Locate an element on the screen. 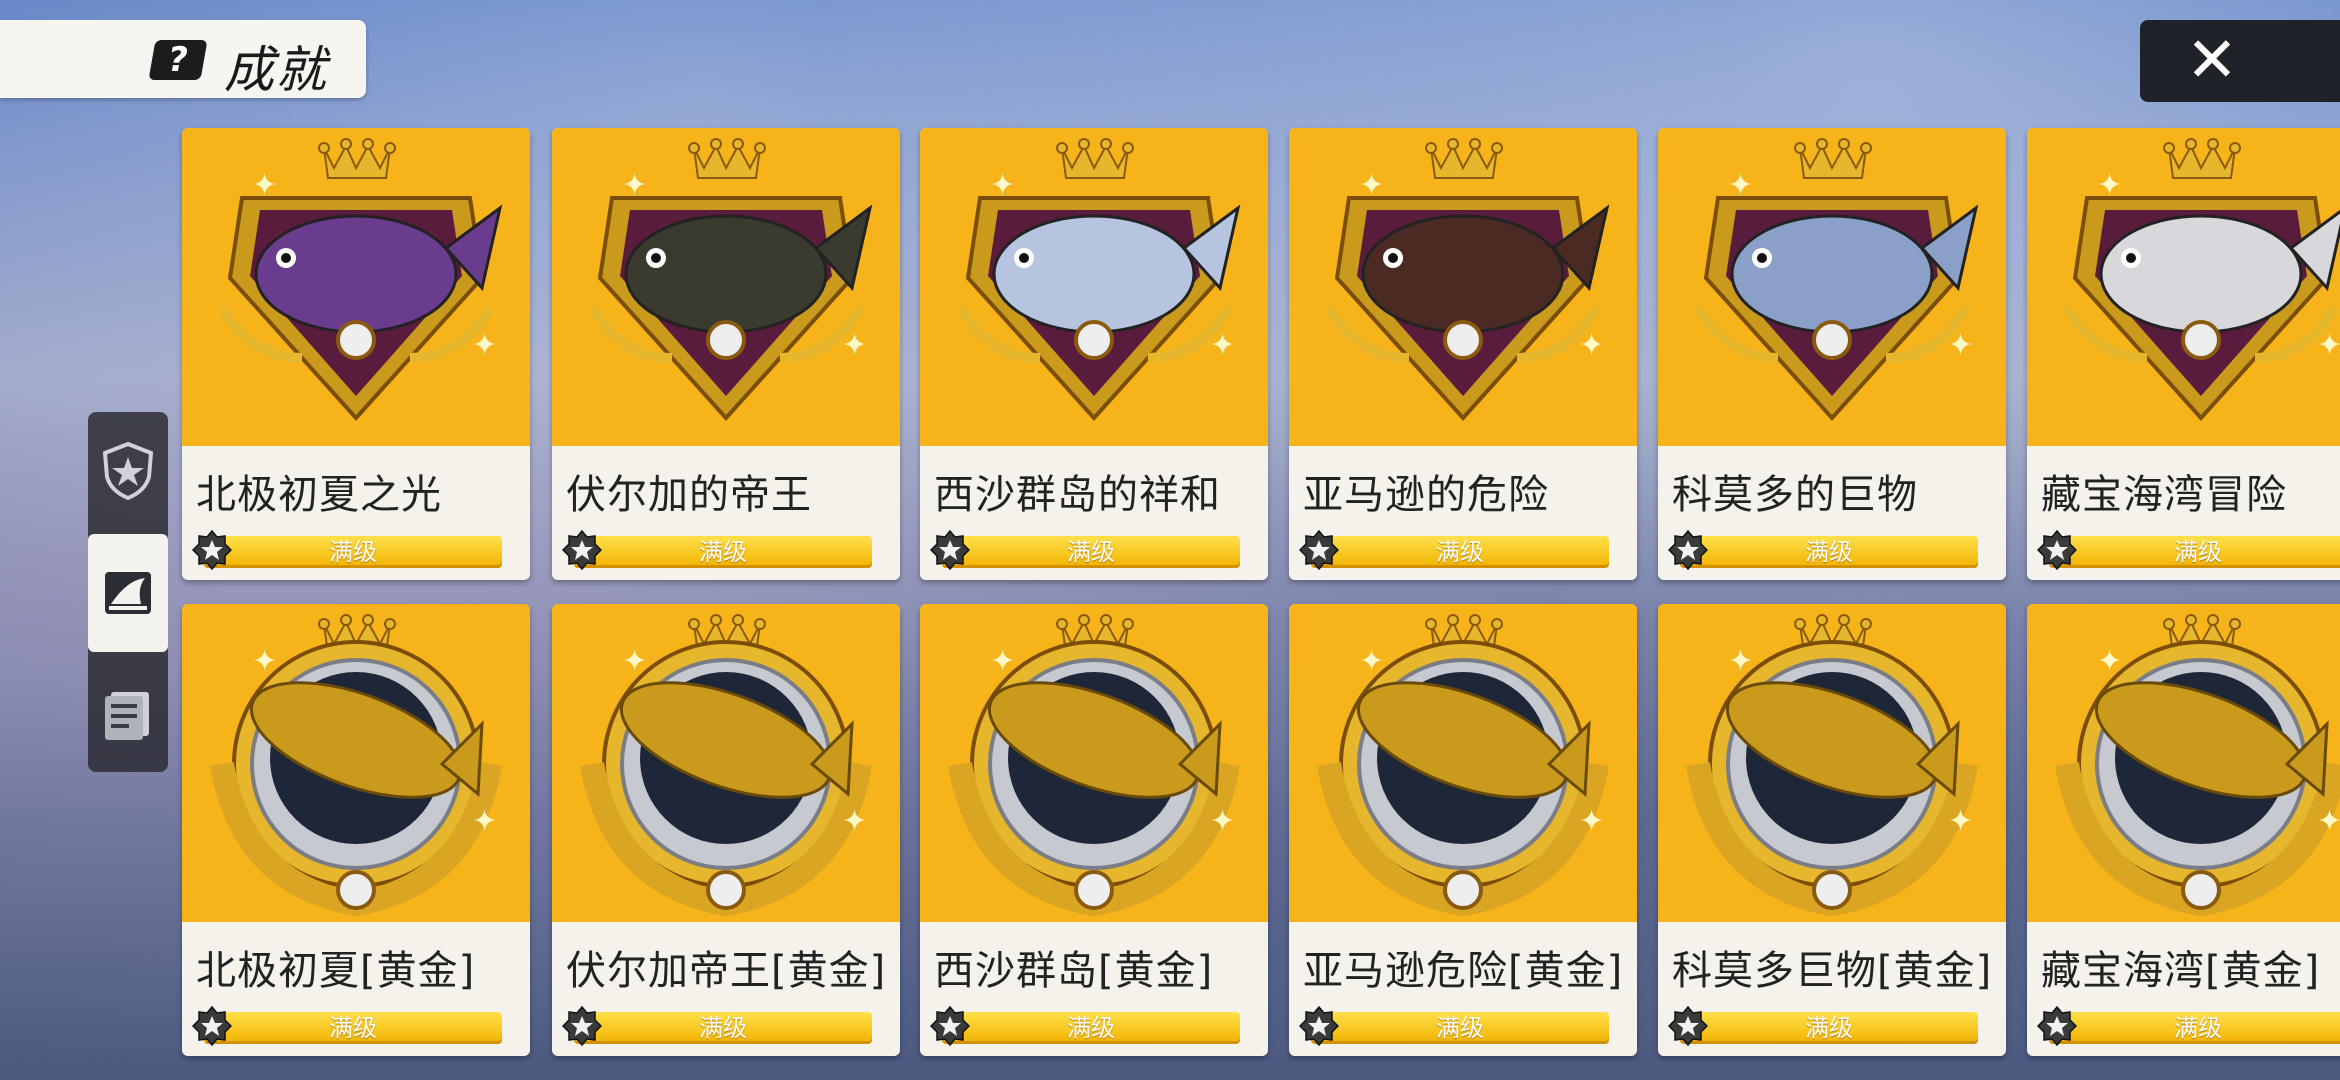 This screenshot has height=1080, width=2340. achievement-card: ✦ ✦ 北极初夏之光 满级 is located at coordinates (356, 354).